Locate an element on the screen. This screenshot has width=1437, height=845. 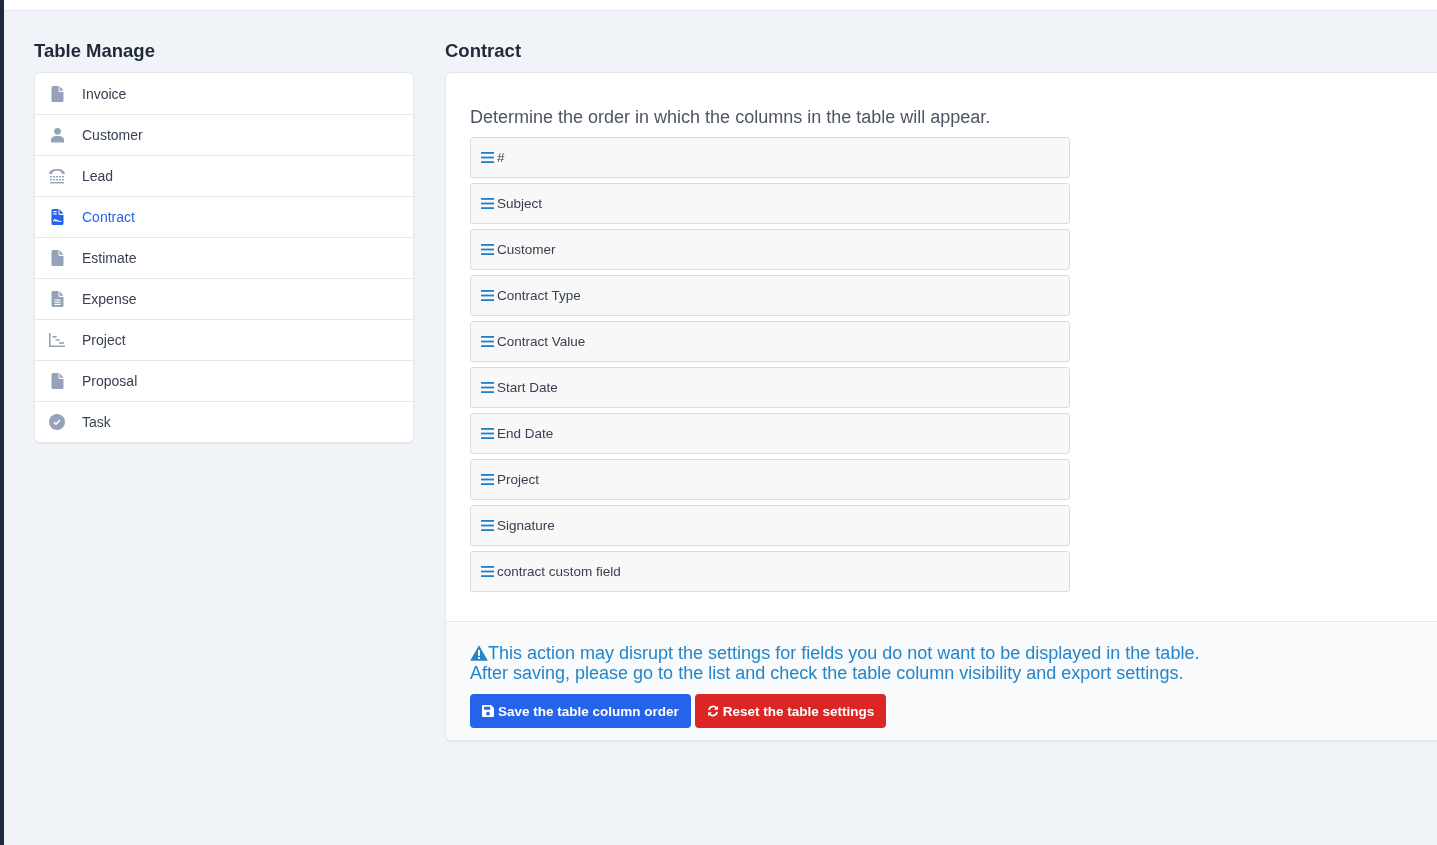
sortable-column-item: Project is located at coordinates (770, 479).